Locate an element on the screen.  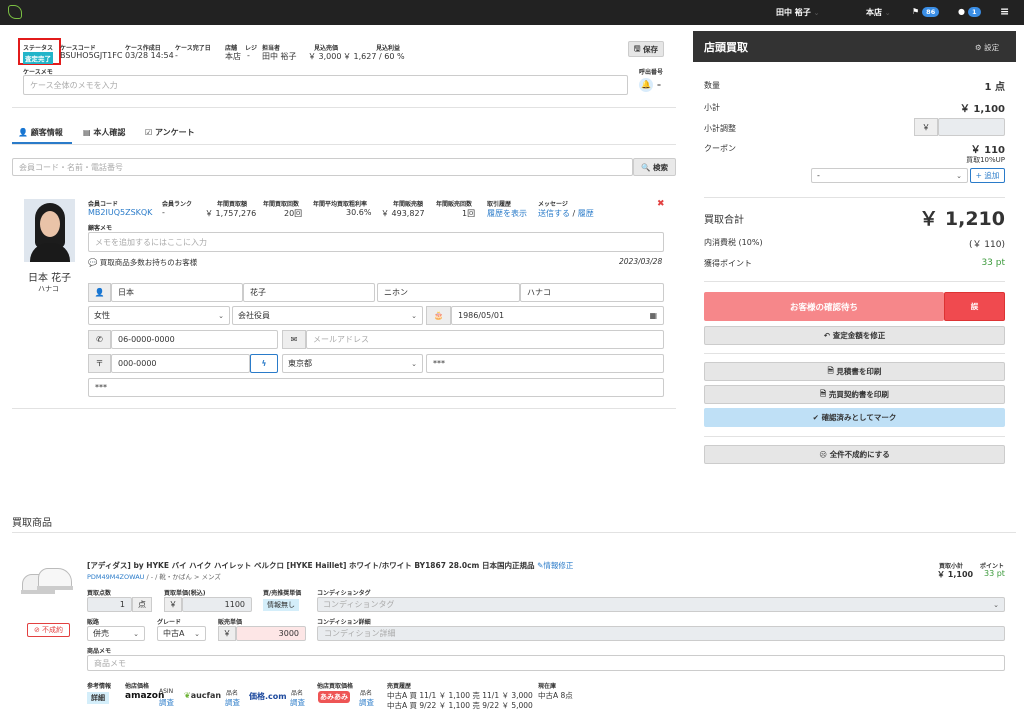
items-section-title: 買取商品 is located at coordinates (32, 523).